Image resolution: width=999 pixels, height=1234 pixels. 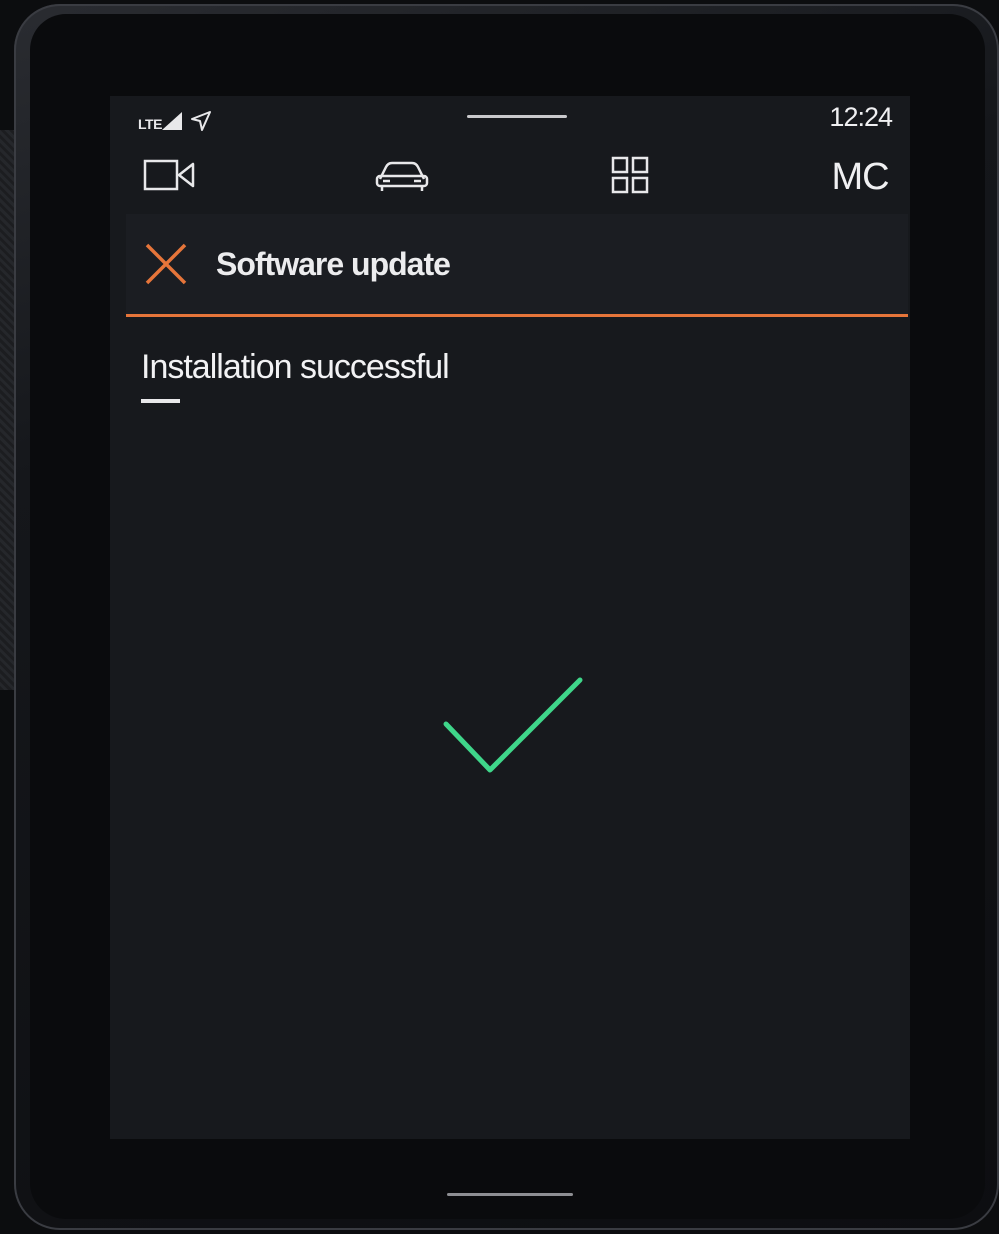 I want to click on app-grid-icon, so click(x=630, y=177).